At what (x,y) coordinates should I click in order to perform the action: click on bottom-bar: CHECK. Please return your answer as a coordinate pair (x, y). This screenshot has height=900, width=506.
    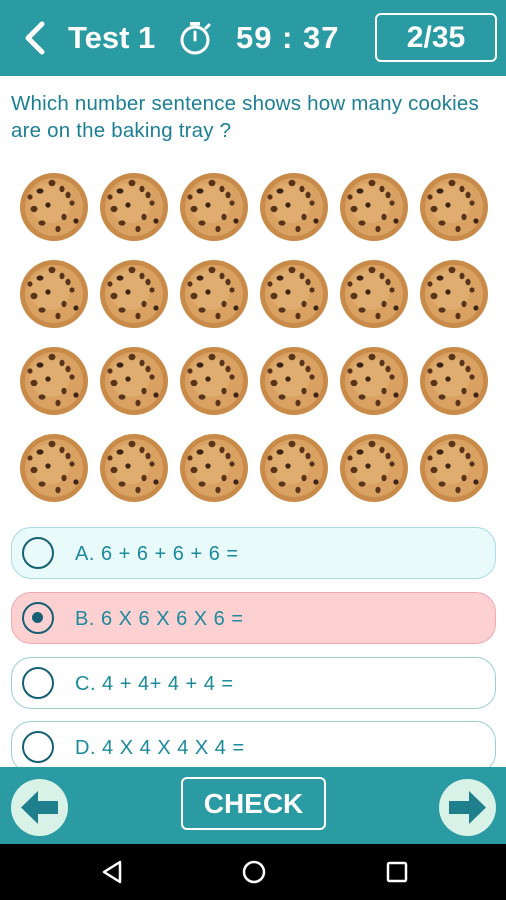
    Looking at the image, I should click on (253, 805).